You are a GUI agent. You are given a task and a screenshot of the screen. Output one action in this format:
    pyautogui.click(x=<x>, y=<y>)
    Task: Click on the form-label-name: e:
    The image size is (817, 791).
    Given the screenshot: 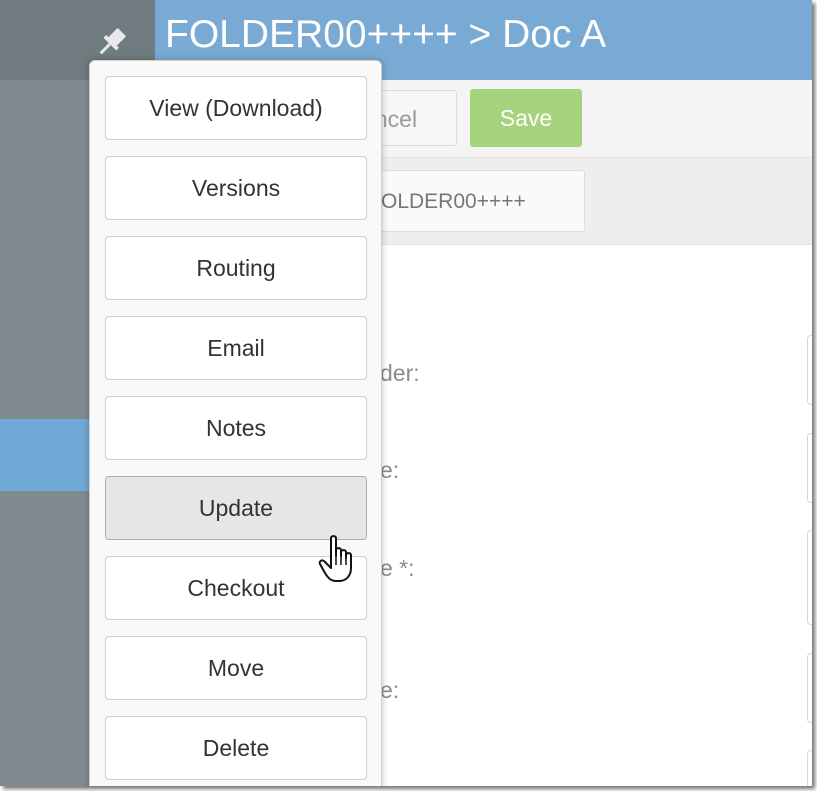 What is the action you would take?
    pyautogui.click(x=390, y=470)
    